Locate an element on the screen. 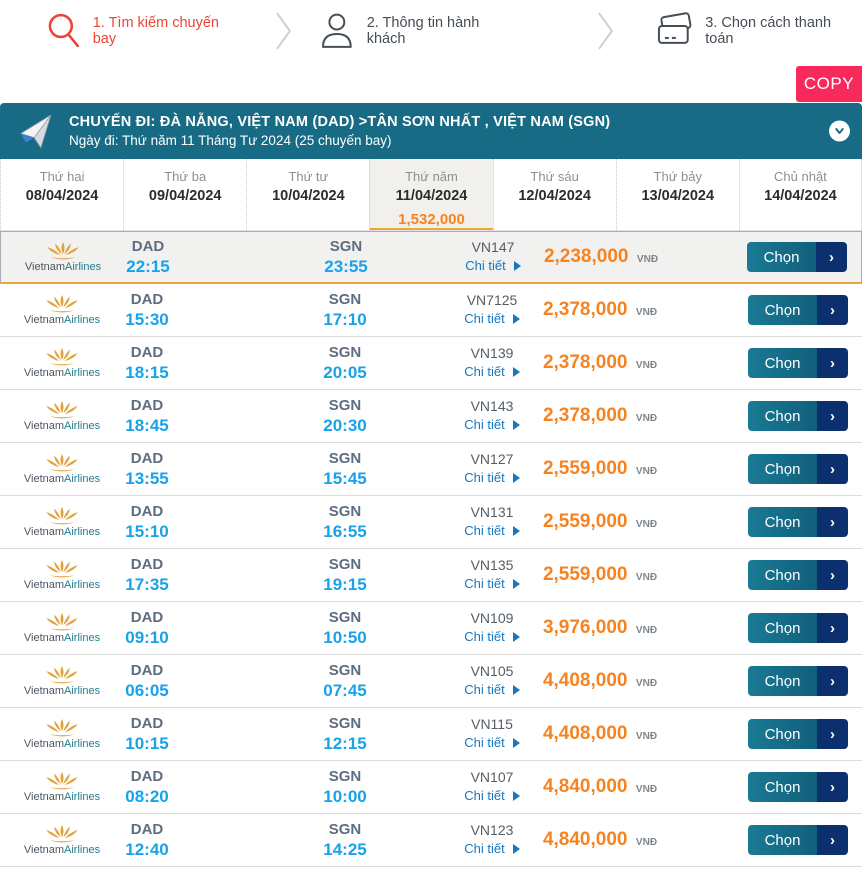 The image size is (862, 880). flight-info-cell: VN109 Chi tiết is located at coordinates (492, 628).